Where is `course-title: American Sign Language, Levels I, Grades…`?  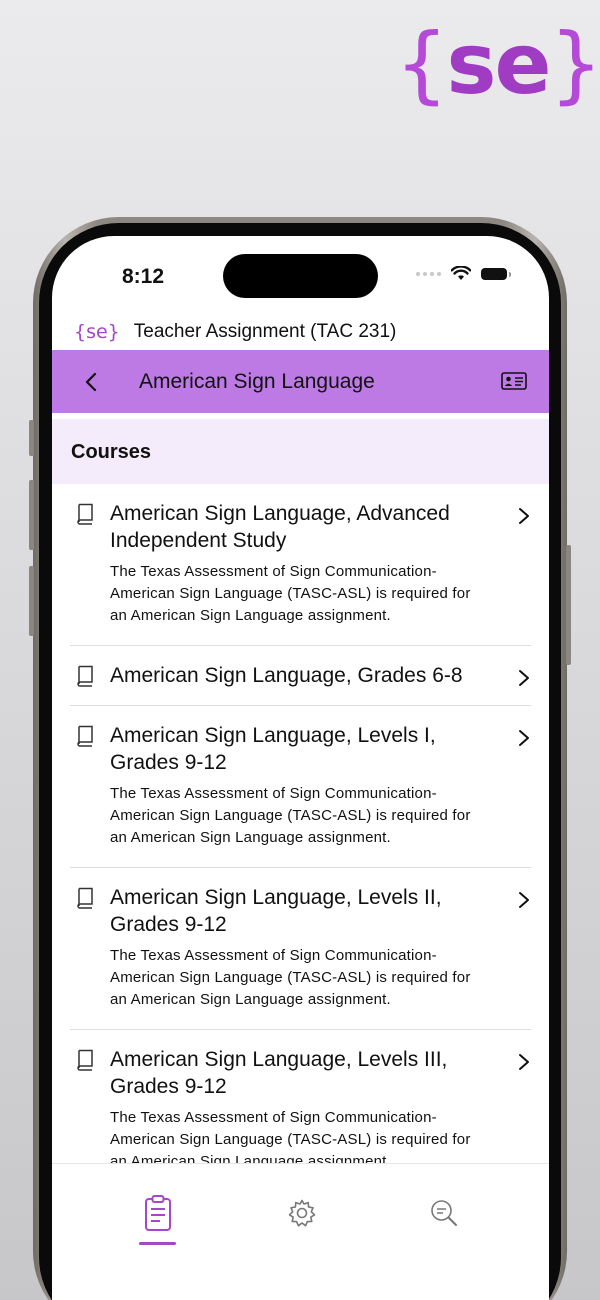 course-title: American Sign Language, Levels I, Grades… is located at coordinates (273, 749).